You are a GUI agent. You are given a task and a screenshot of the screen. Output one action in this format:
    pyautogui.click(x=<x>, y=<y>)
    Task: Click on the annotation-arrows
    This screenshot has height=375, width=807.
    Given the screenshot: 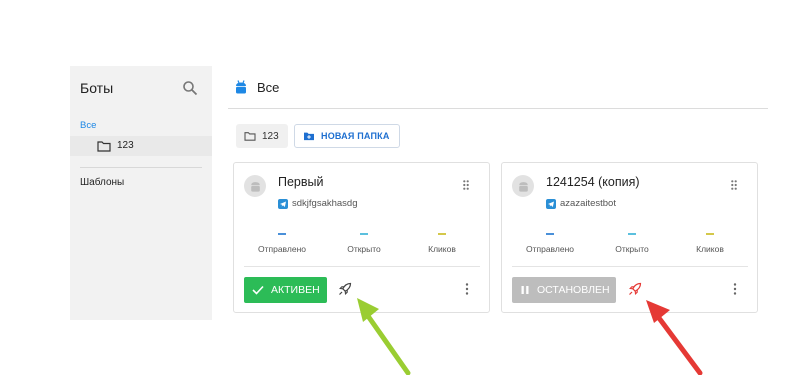 What is the action you would take?
    pyautogui.click(x=530, y=336)
    